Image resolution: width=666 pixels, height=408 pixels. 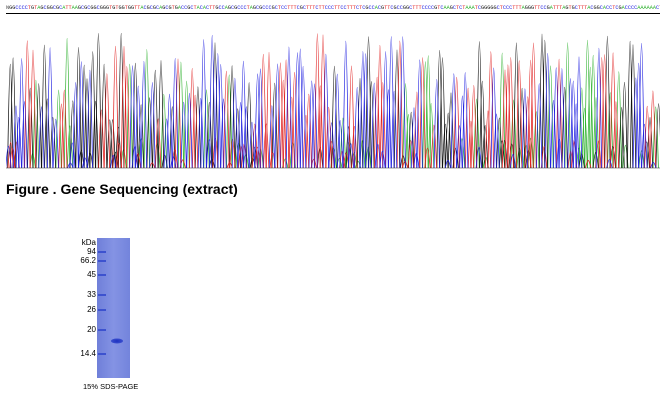 What do you see at coordinates (91, 329) in the screenshot?
I see `marker-label-20: 20` at bounding box center [91, 329].